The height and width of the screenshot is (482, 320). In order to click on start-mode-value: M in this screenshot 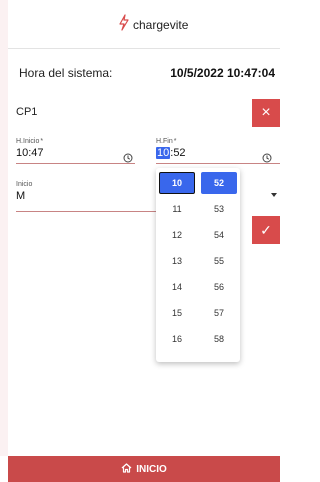, I will do `click(20, 196)`.